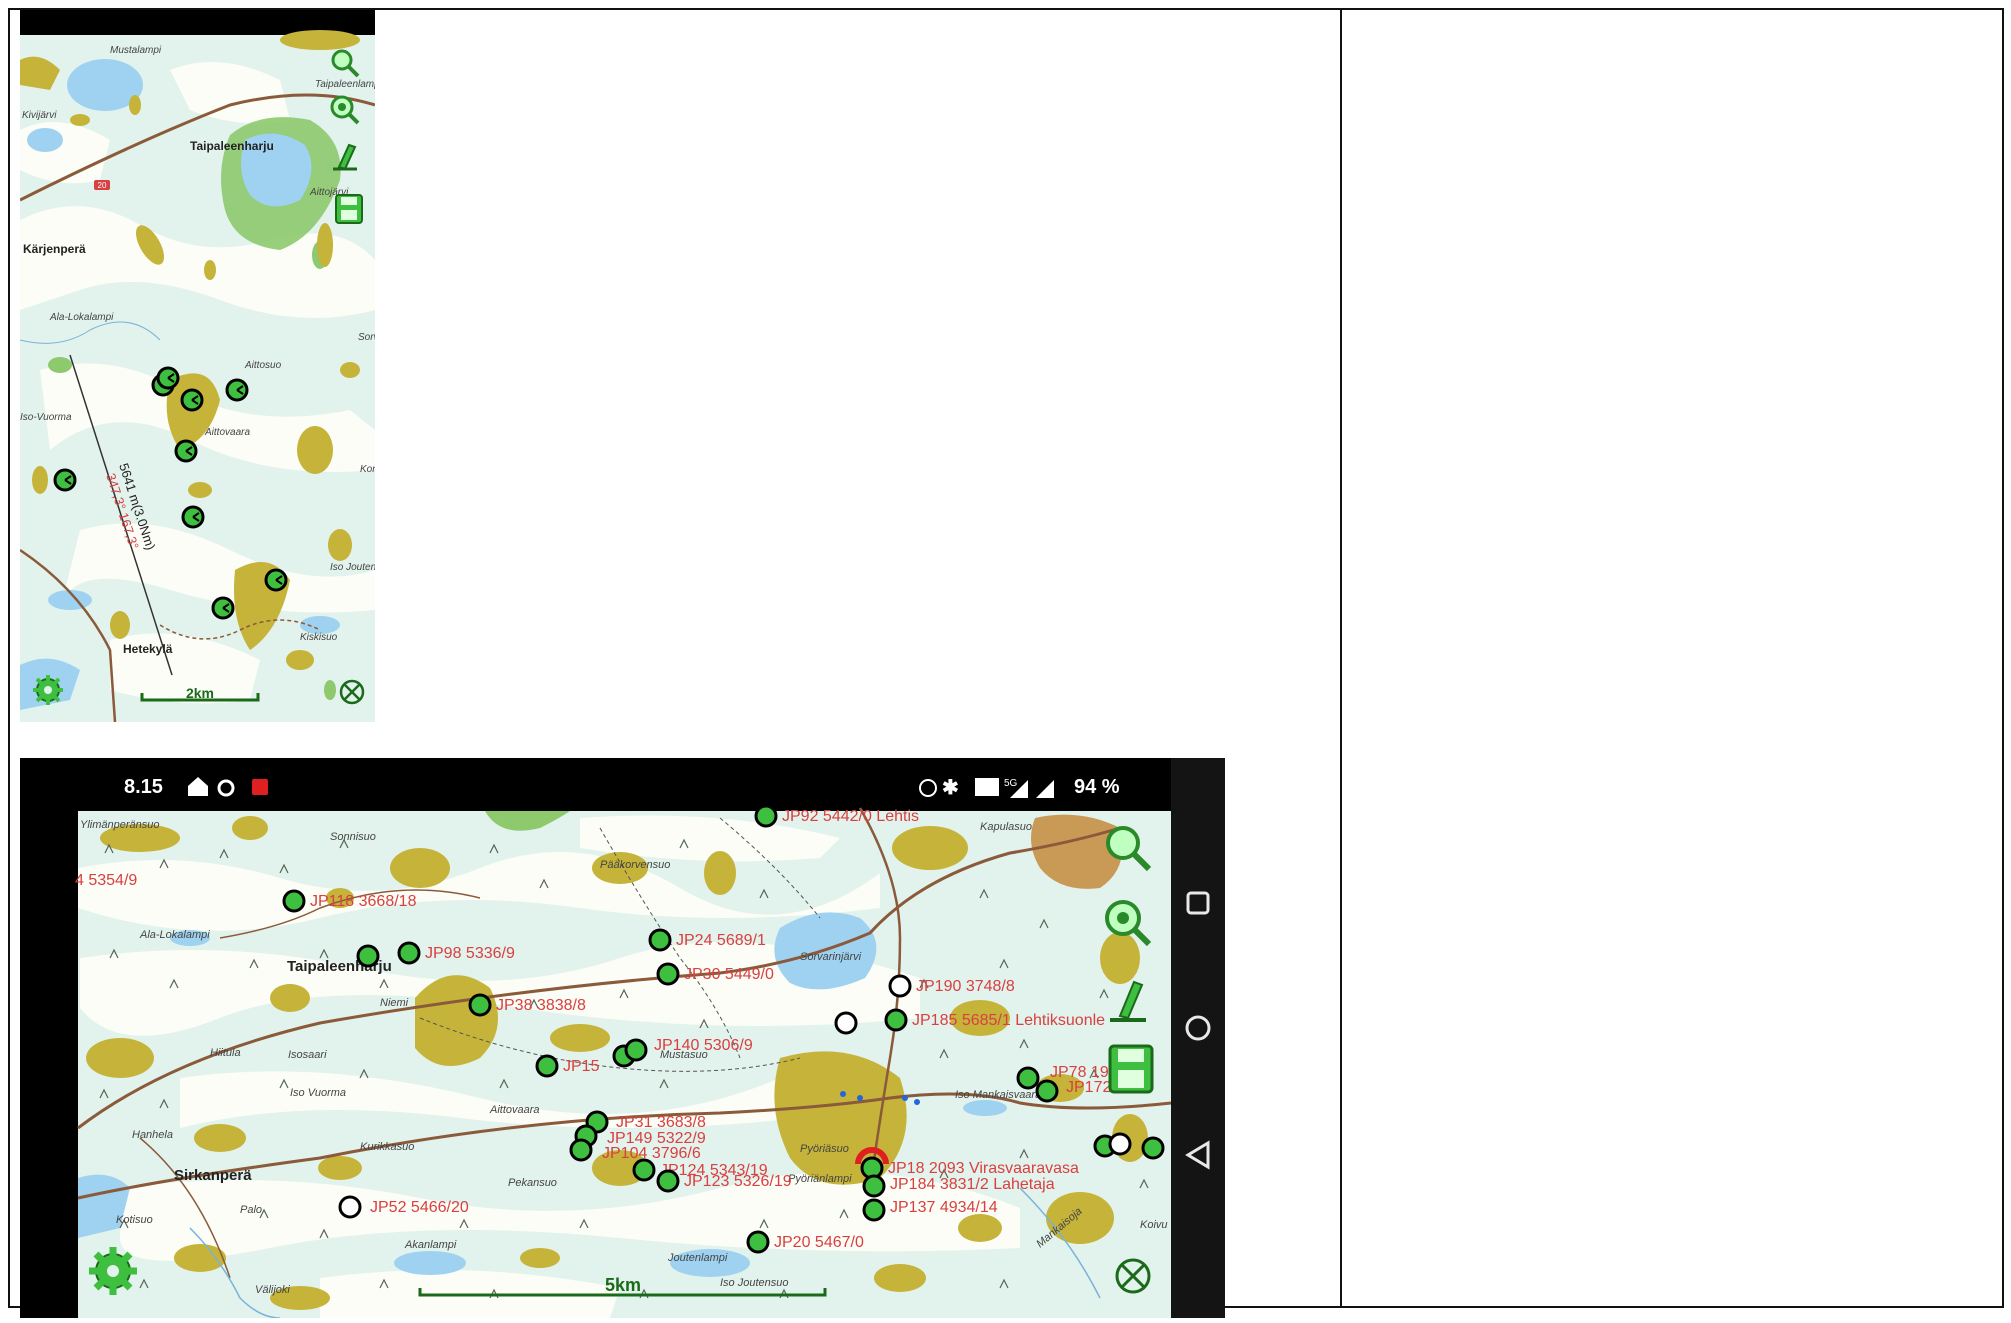 The width and height of the screenshot is (2011, 1323). Describe the element at coordinates (831, 957) in the screenshot. I see `place-label: Sorvarinjärvi` at that location.